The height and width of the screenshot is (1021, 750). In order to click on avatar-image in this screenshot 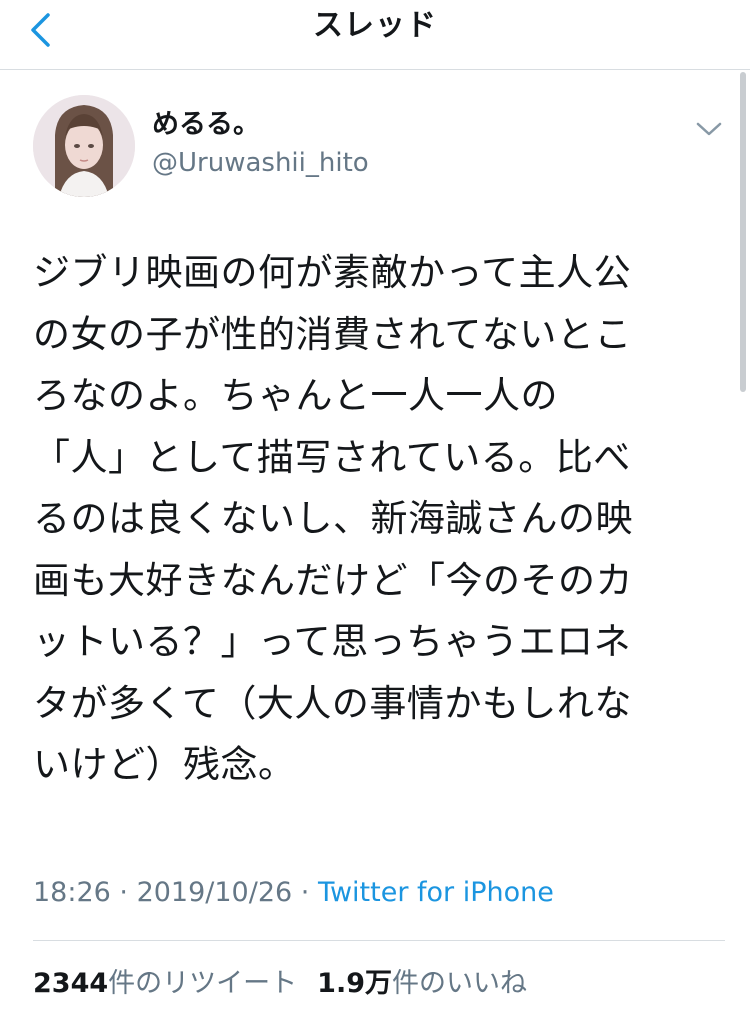, I will do `click(84, 146)`.